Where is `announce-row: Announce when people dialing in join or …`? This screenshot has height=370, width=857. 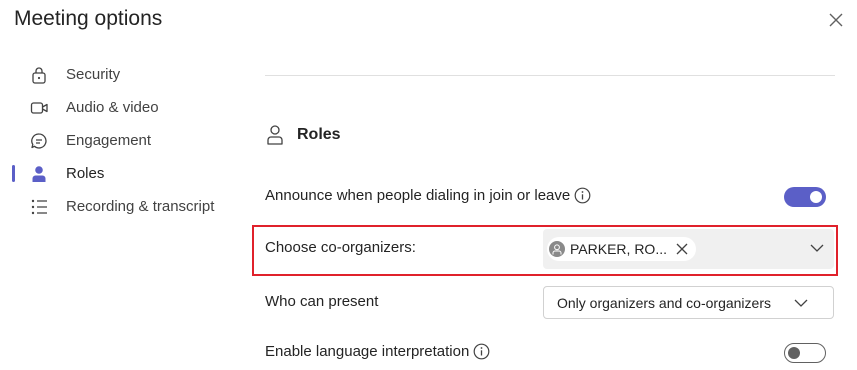
announce-row: Announce when people dialing in join or … is located at coordinates (428, 195).